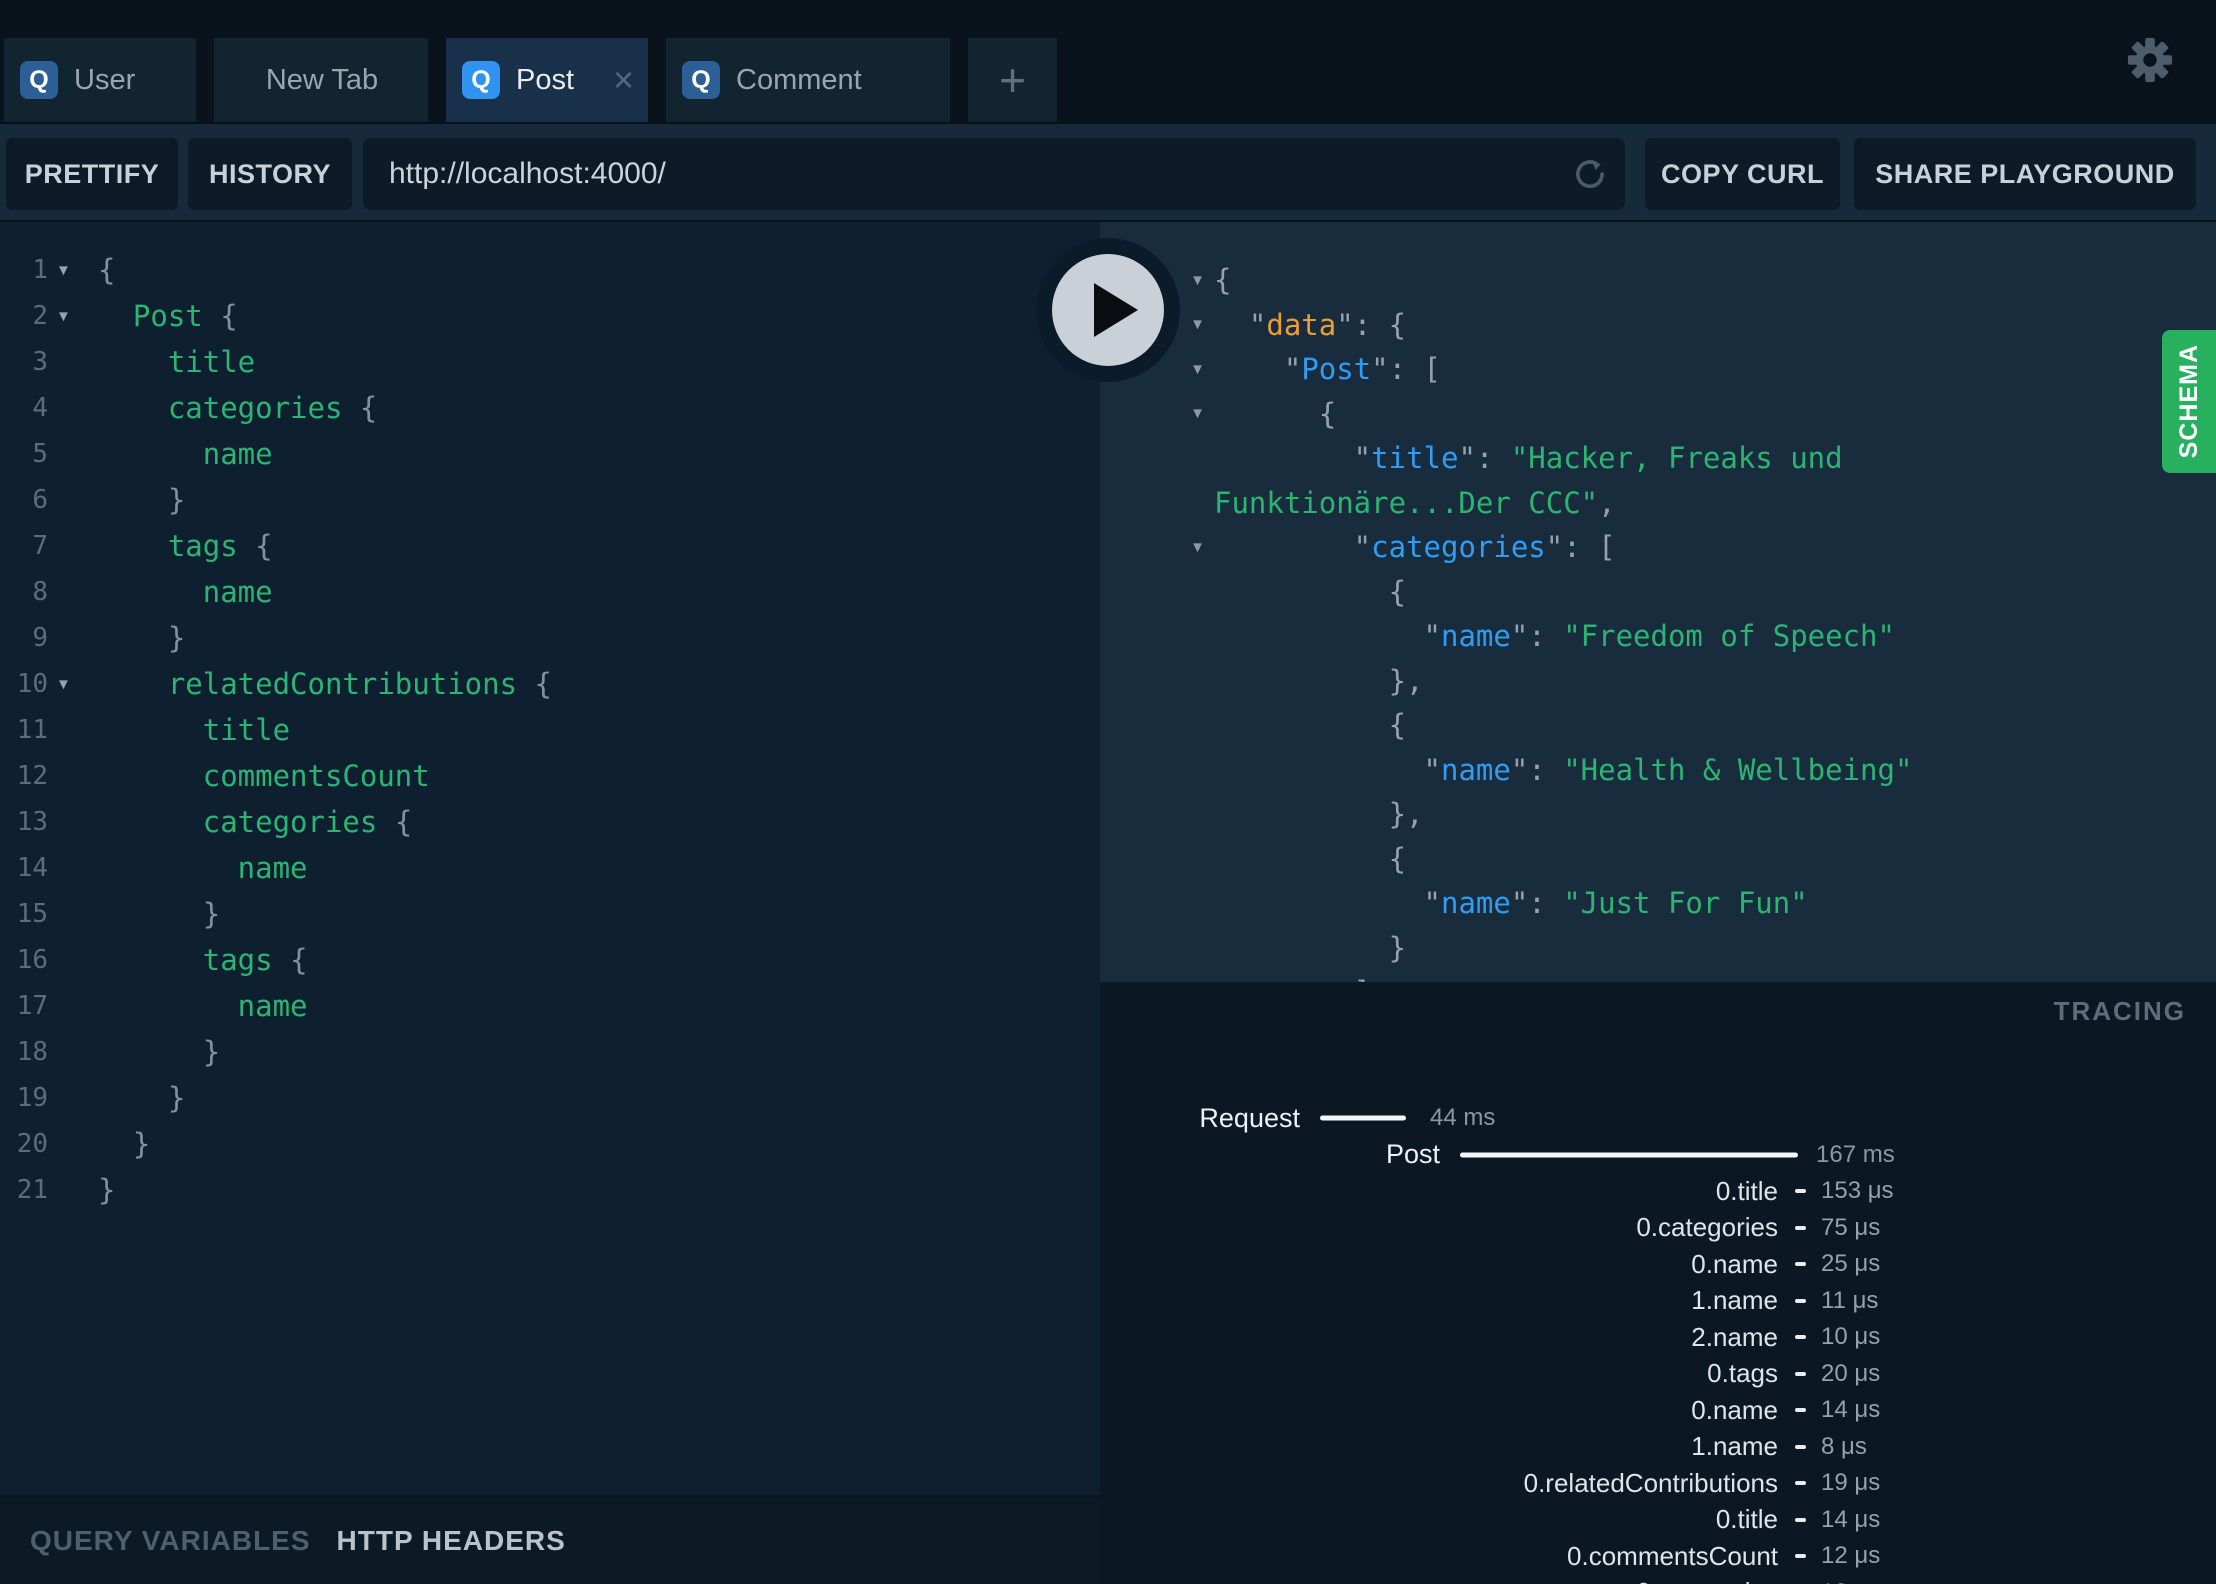  I want to click on trace-field-row: 0.categories 13 μs, so click(1658, 1579).